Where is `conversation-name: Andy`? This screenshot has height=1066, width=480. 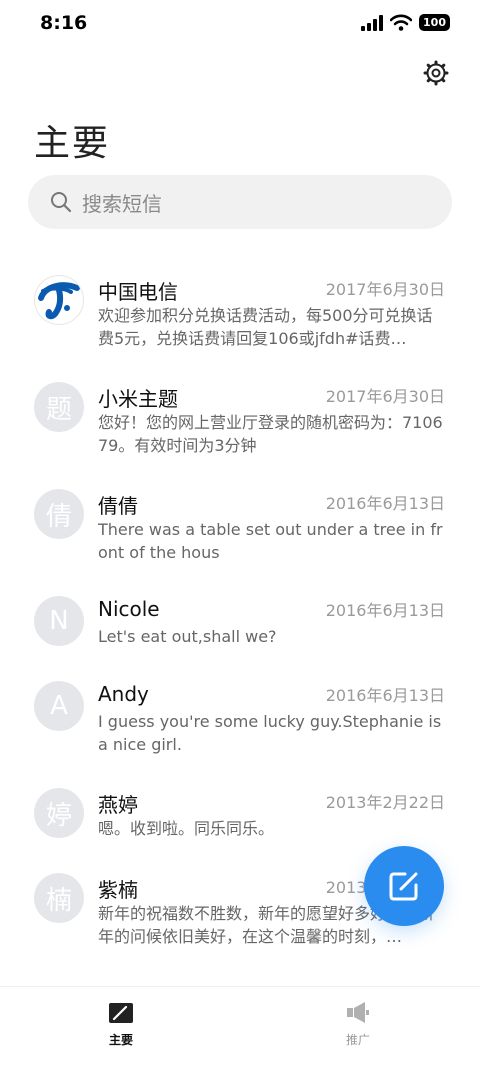
conversation-name: Andy is located at coordinates (123, 694).